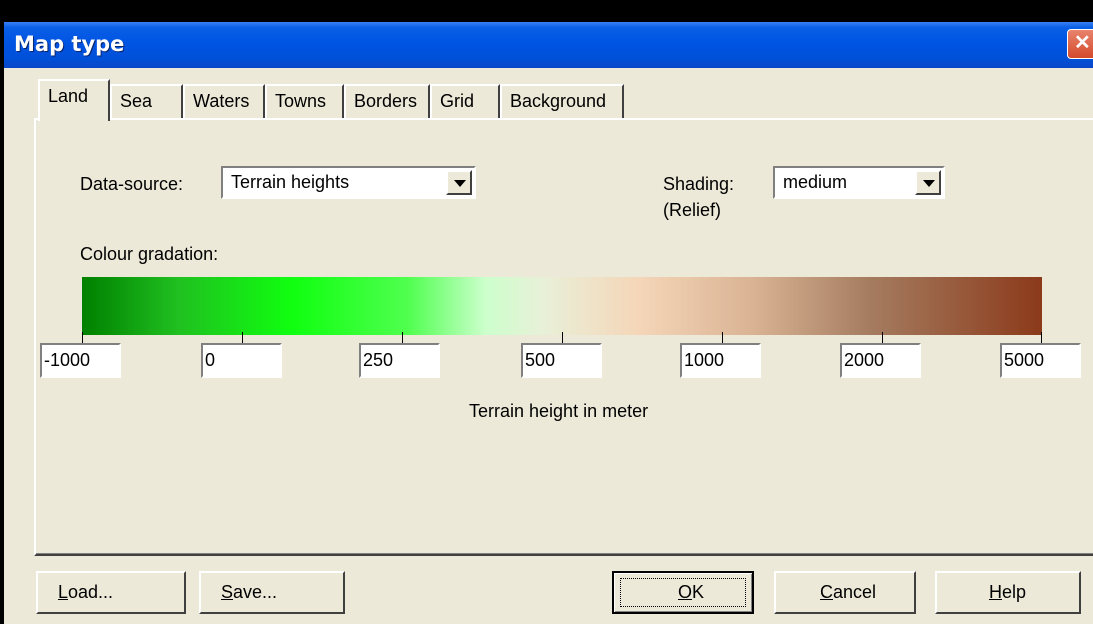 This screenshot has height=624, width=1093. I want to click on threshold-input: 5000, so click(1040, 360).